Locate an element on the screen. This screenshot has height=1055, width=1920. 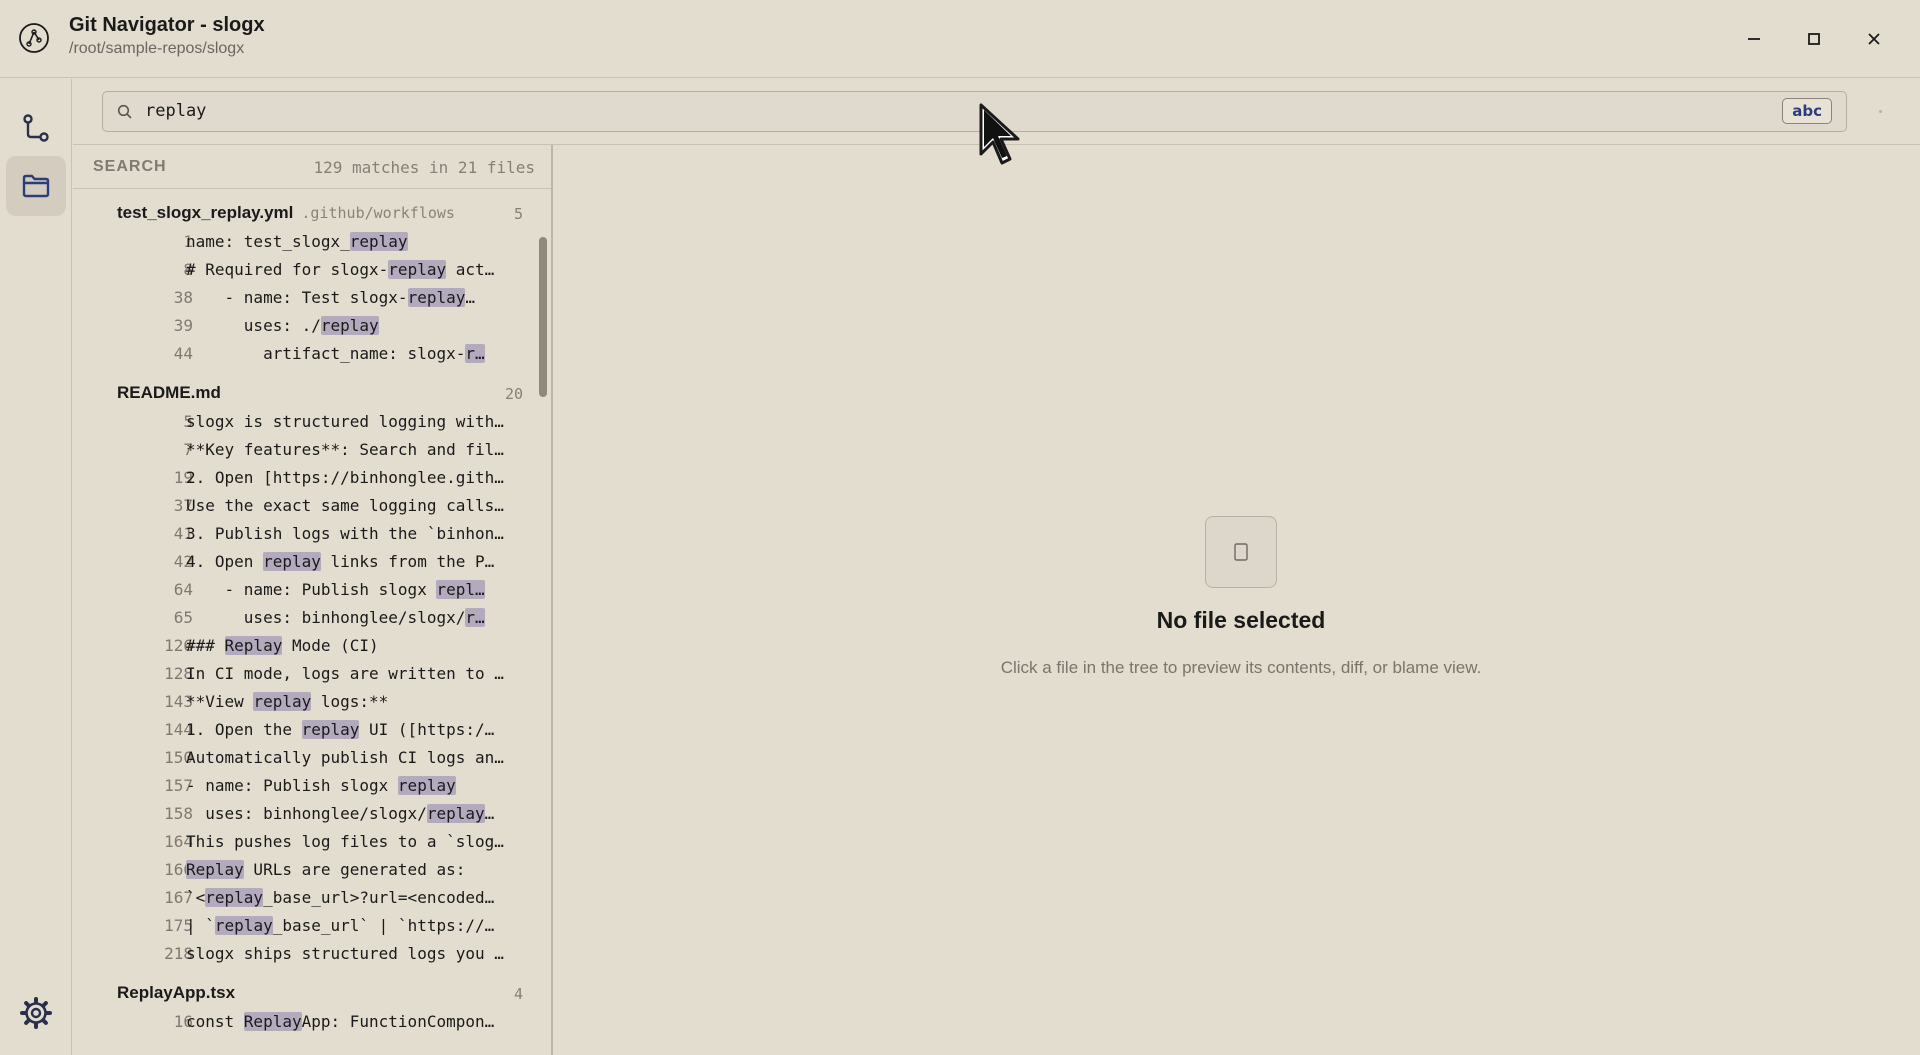
minimize-button is located at coordinates (1754, 39).